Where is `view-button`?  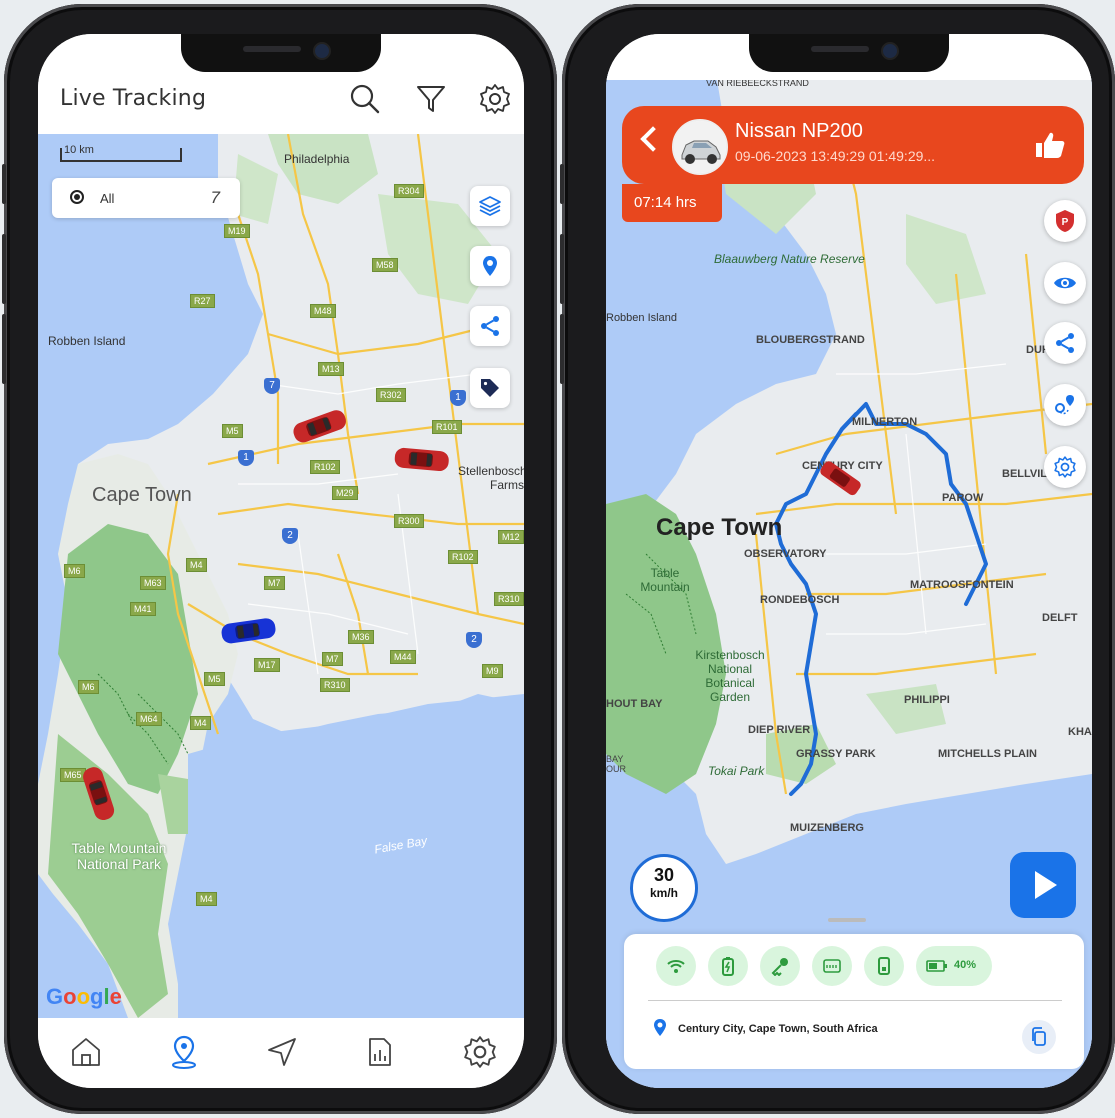 view-button is located at coordinates (1065, 283).